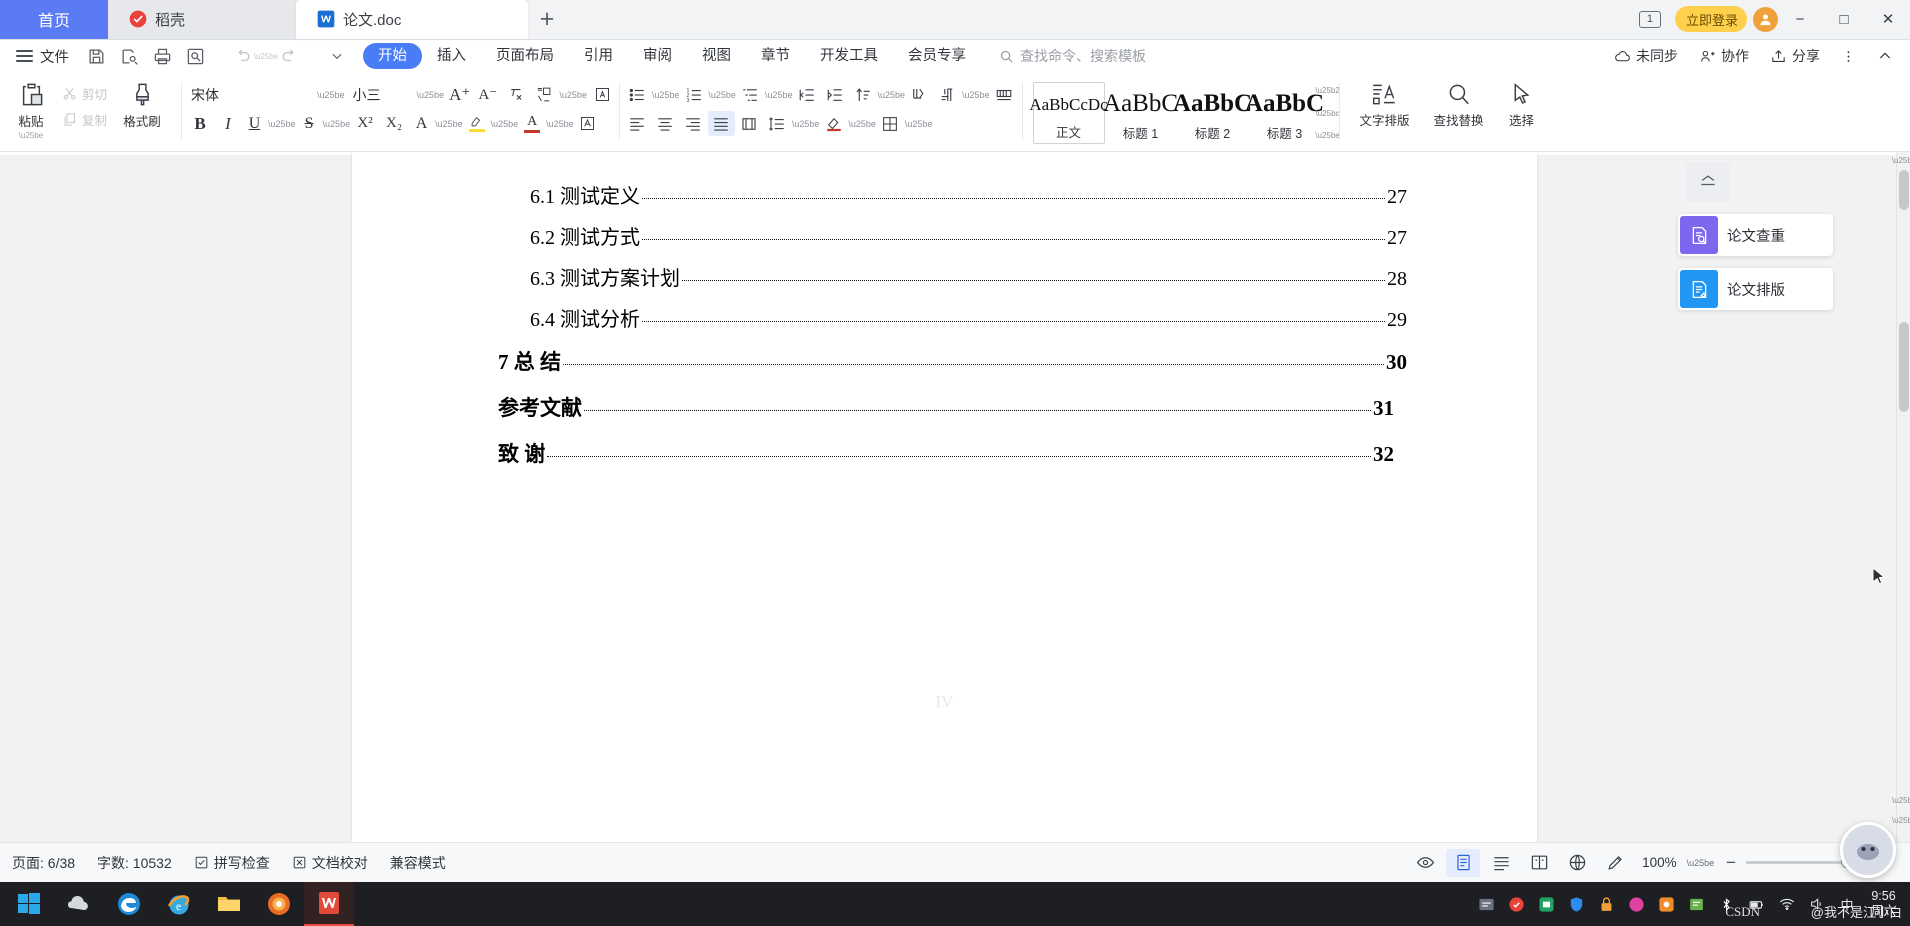 This screenshot has height=926, width=1910. I want to click on font-size-dropdown-icon: \u25be, so click(431, 95).